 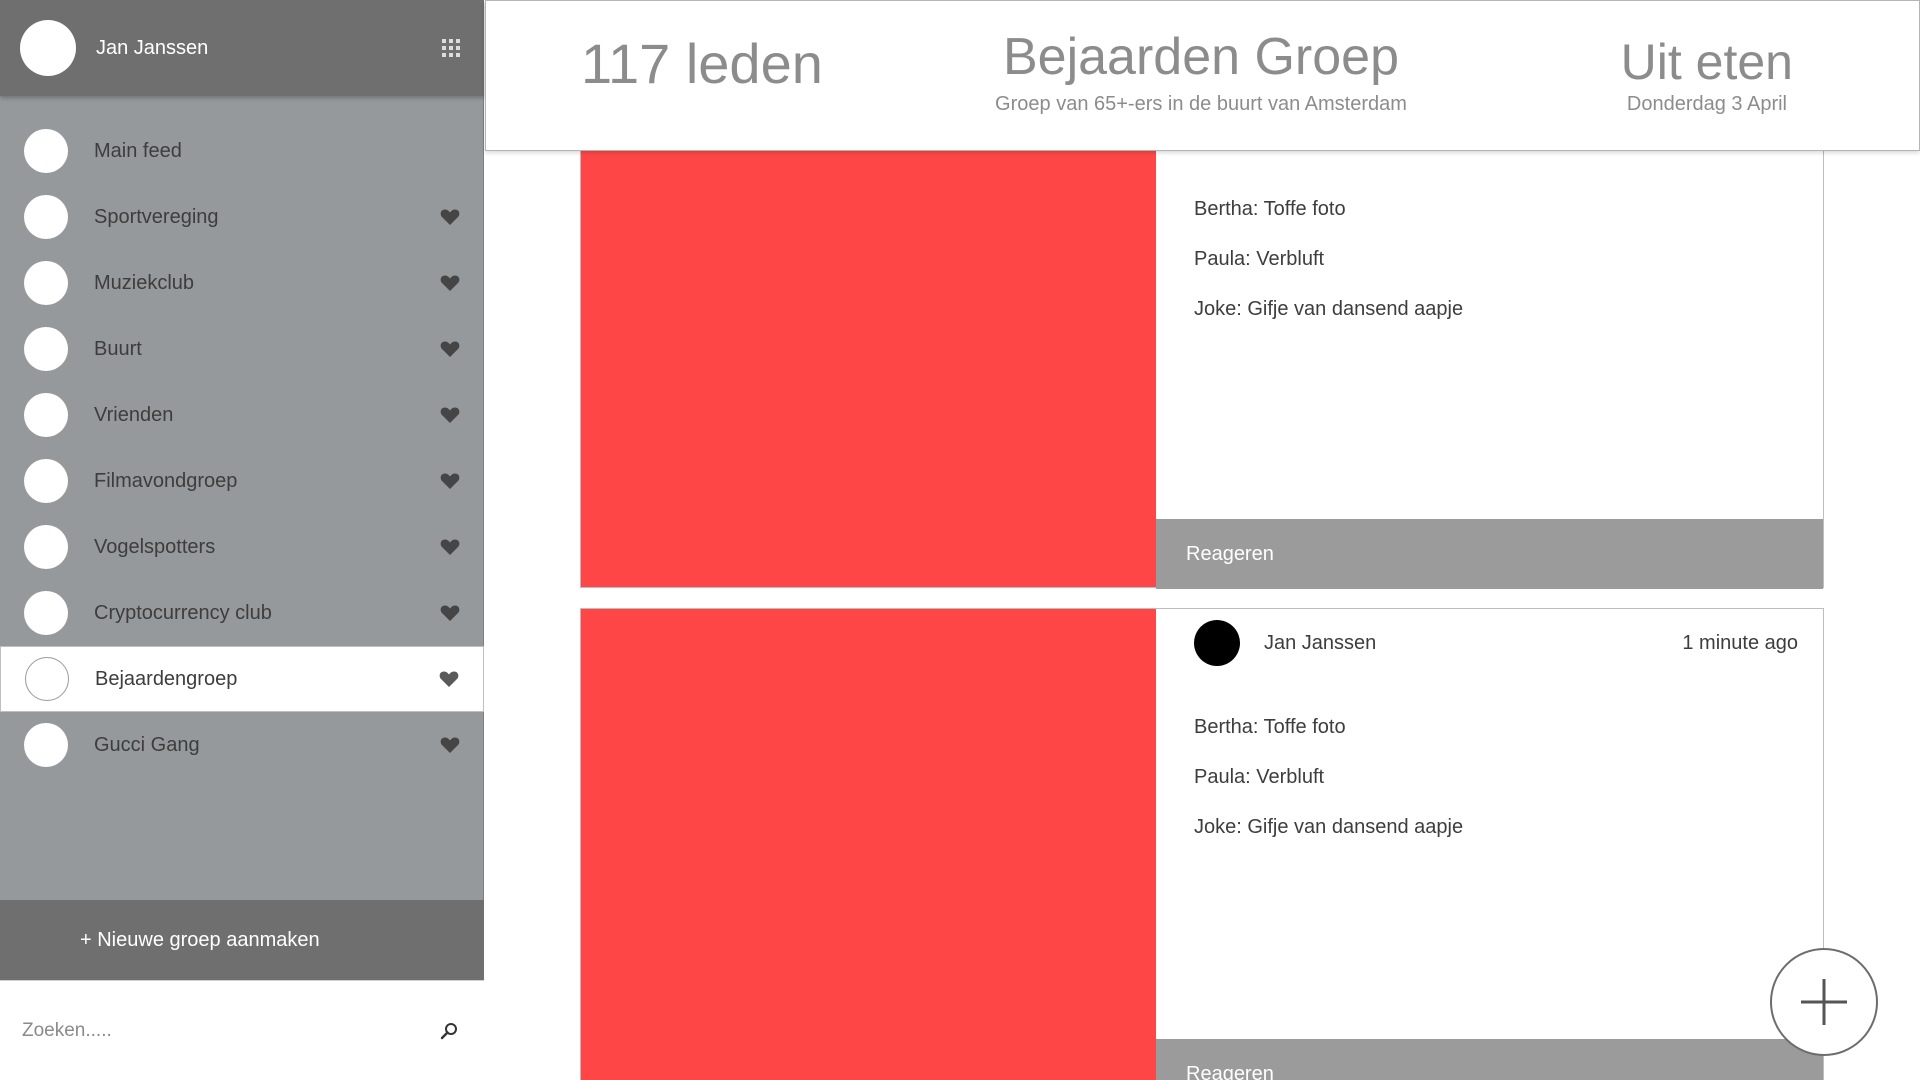 I want to click on plus-icon, so click(x=1824, y=1002).